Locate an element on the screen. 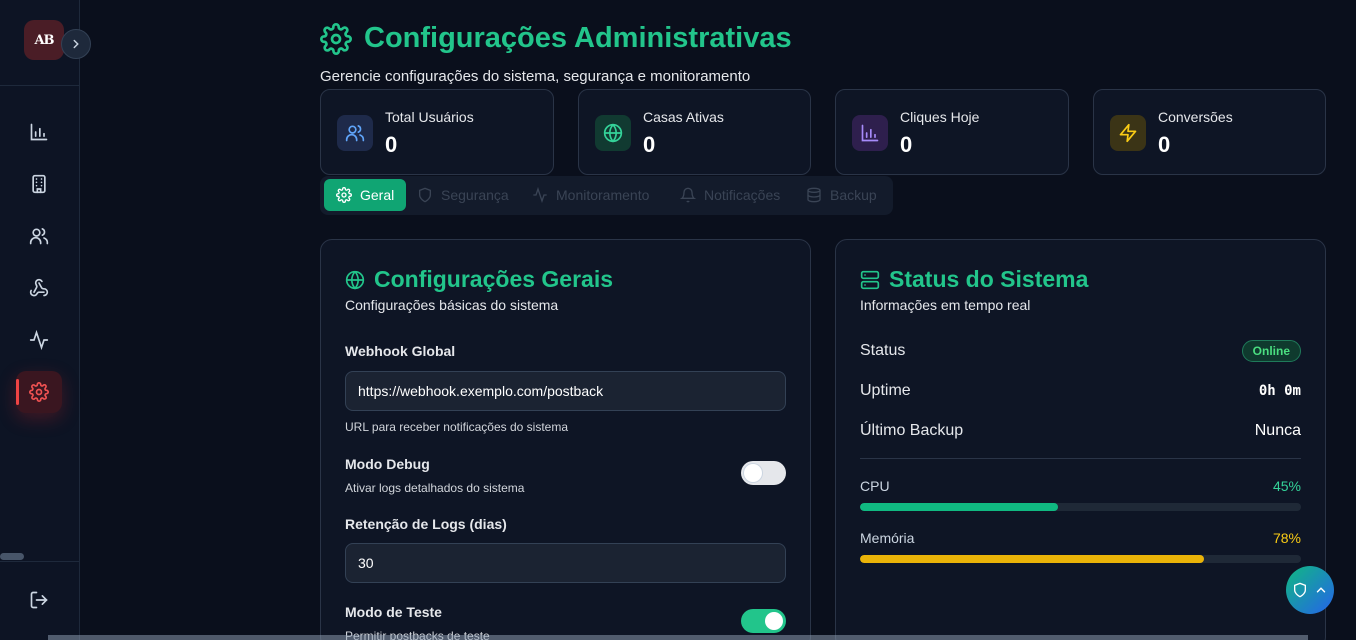  tab-geral: Geral is located at coordinates (365, 195).